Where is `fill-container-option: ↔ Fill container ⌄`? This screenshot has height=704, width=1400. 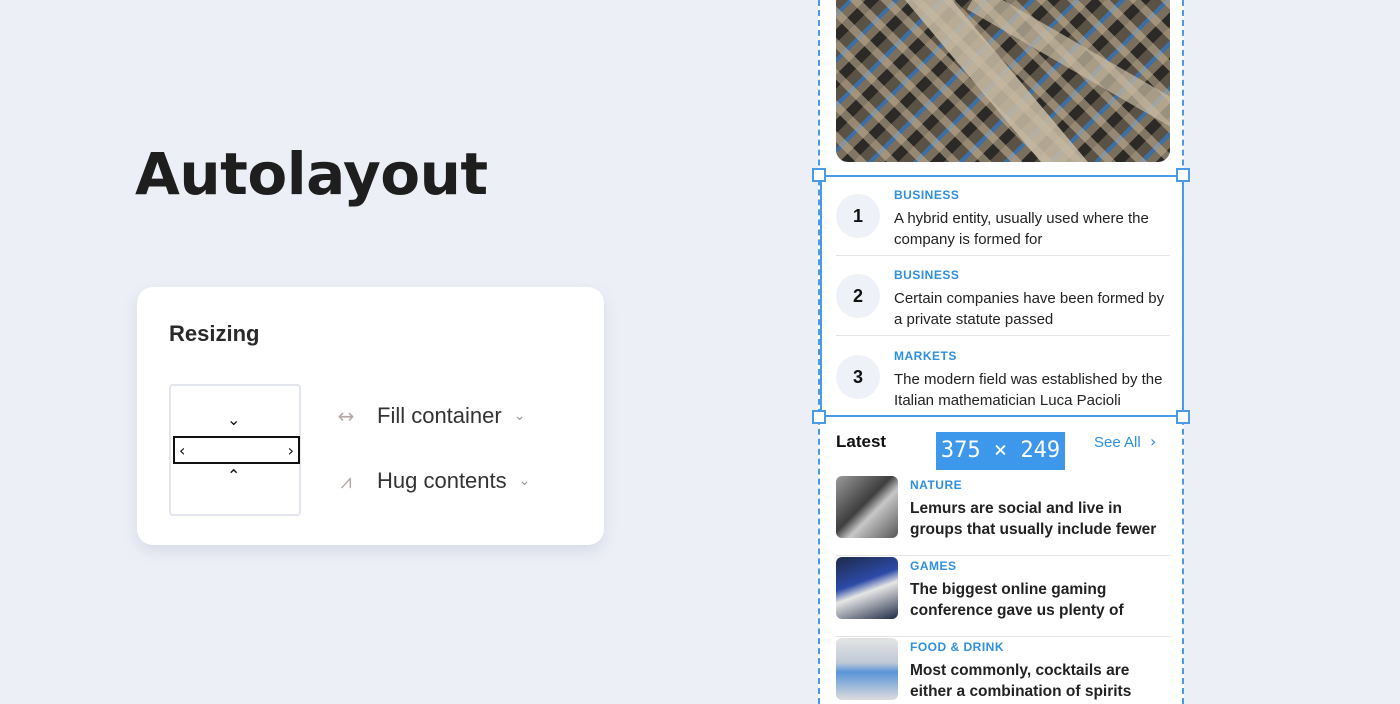 fill-container-option: ↔ Fill container ⌄ is located at coordinates (429, 416).